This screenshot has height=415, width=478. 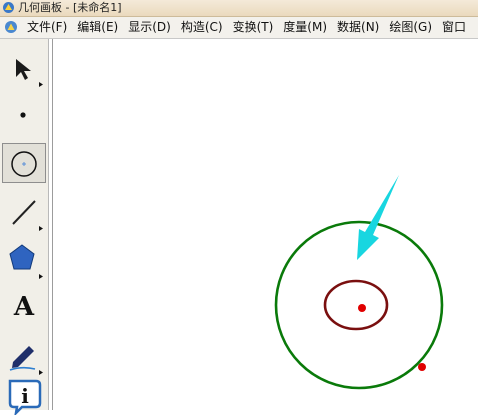 I want to click on title-bar: 几何画板 - [未命名1], so click(x=239, y=8).